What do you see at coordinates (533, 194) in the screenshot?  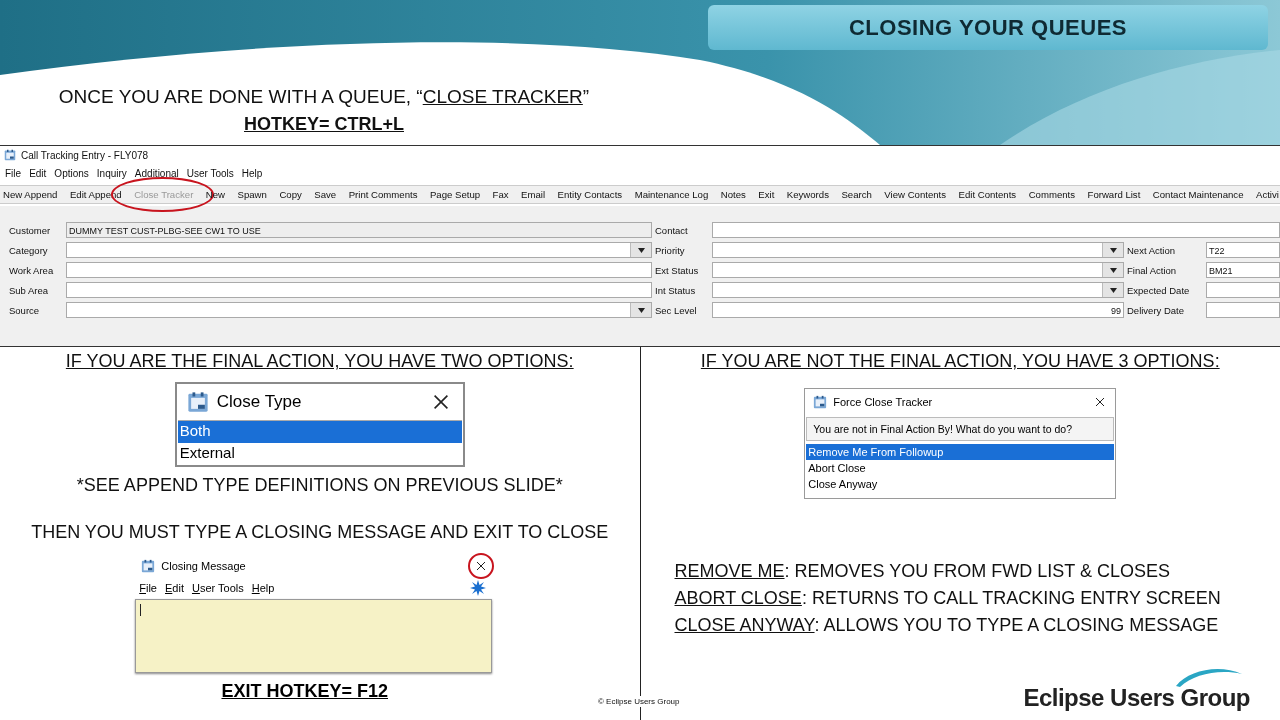 I see `toolbar-button: Email` at bounding box center [533, 194].